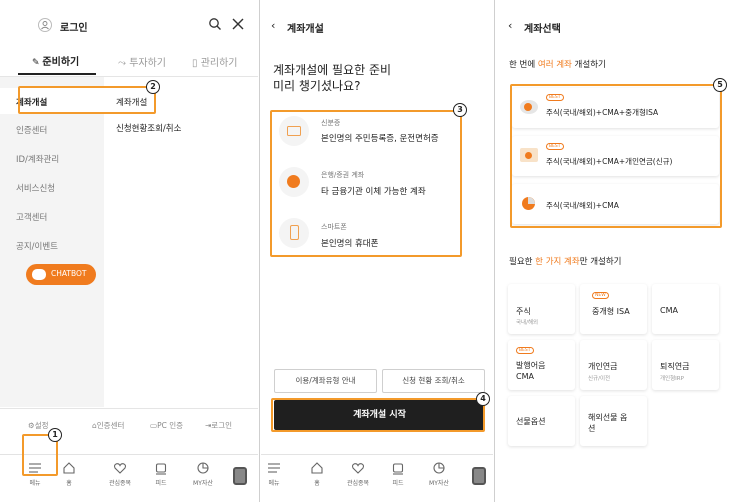  Describe the element at coordinates (325, 381) in the screenshot. I see `usage-guide-button: 이용/계좌유형 안내` at that location.